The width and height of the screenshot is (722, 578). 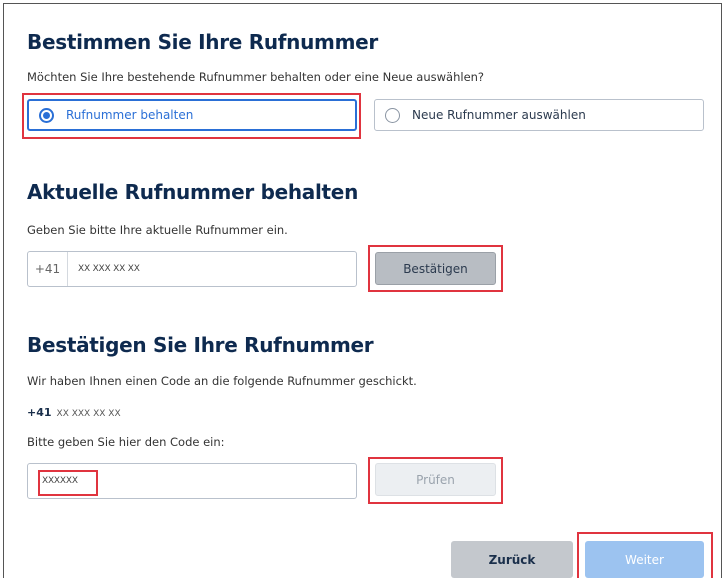 I want to click on option-new-number-label: Neue Rufnummer auswählen, so click(x=499, y=115).